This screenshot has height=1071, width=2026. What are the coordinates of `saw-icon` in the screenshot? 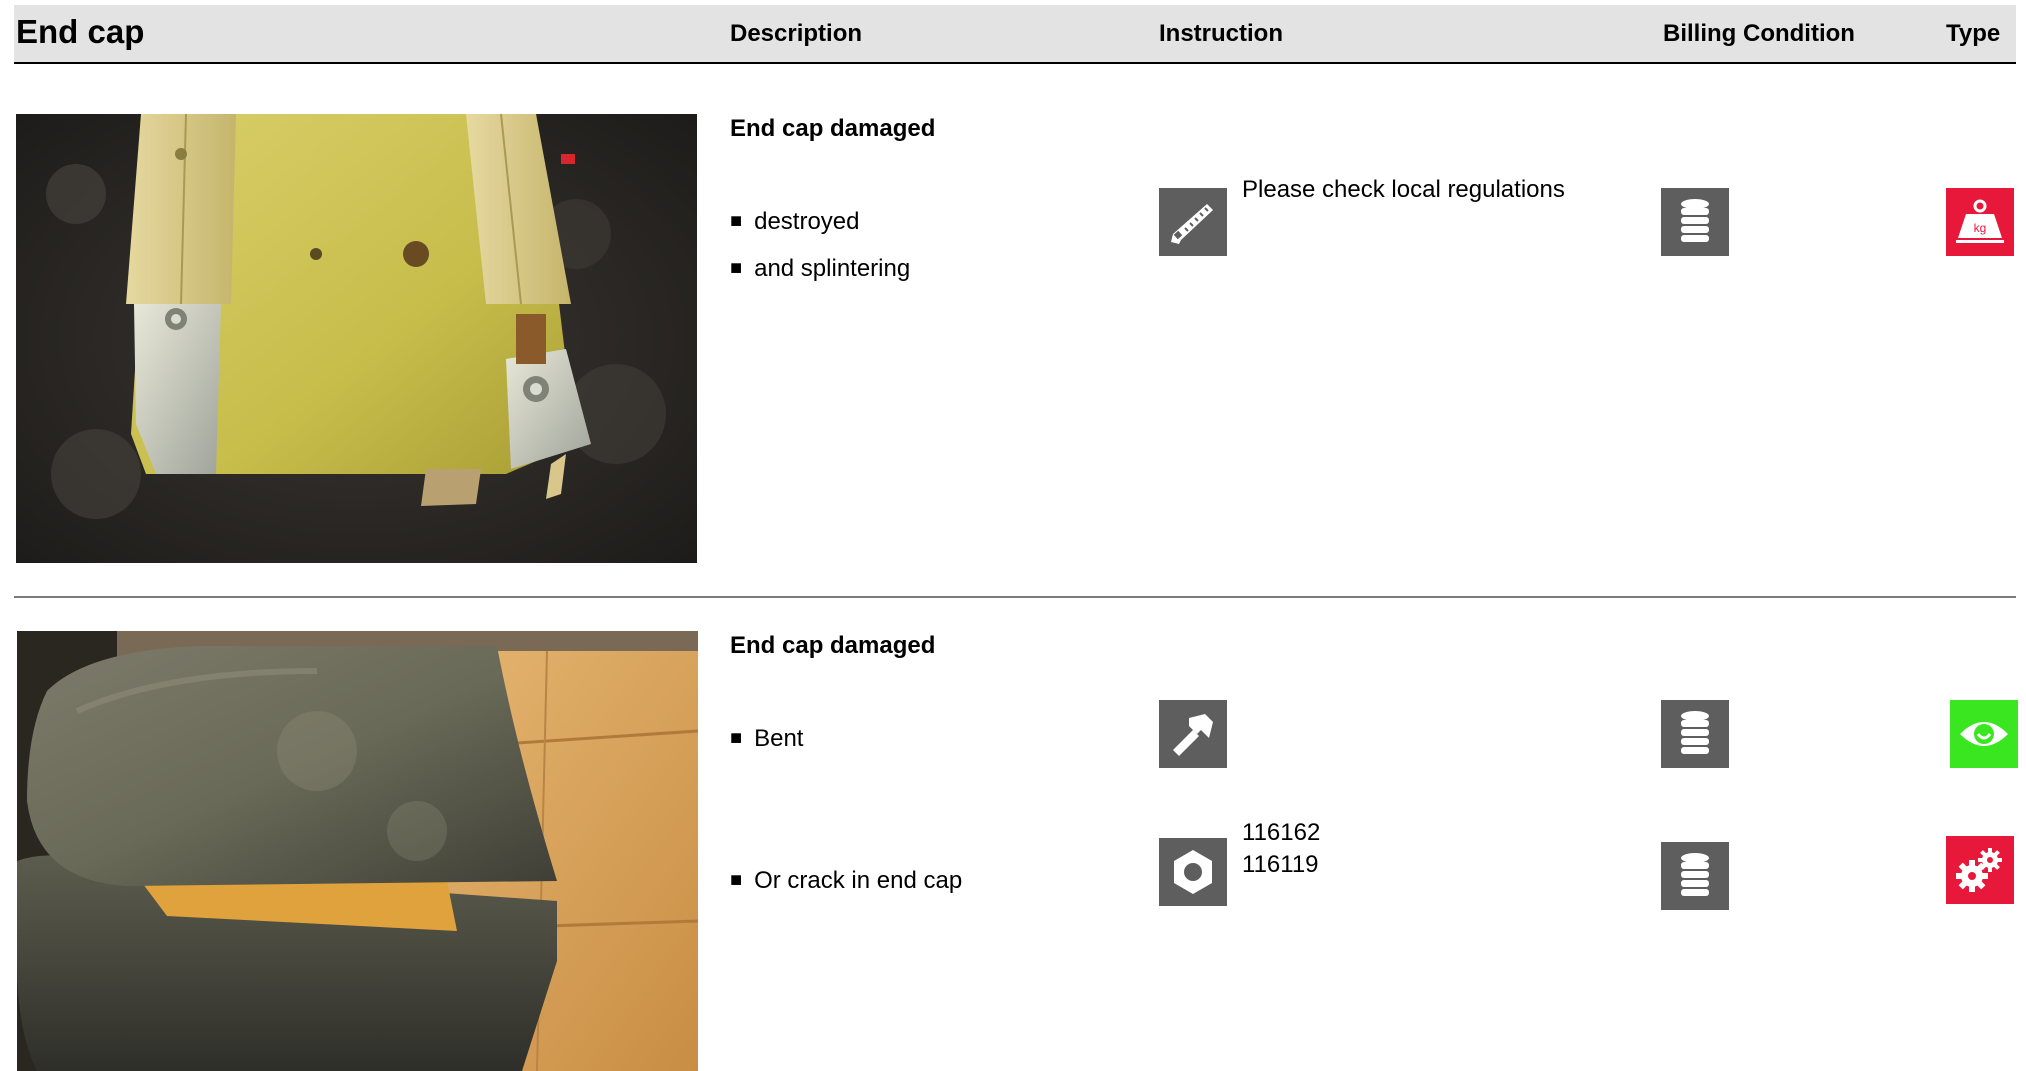 It's located at (1193, 222).